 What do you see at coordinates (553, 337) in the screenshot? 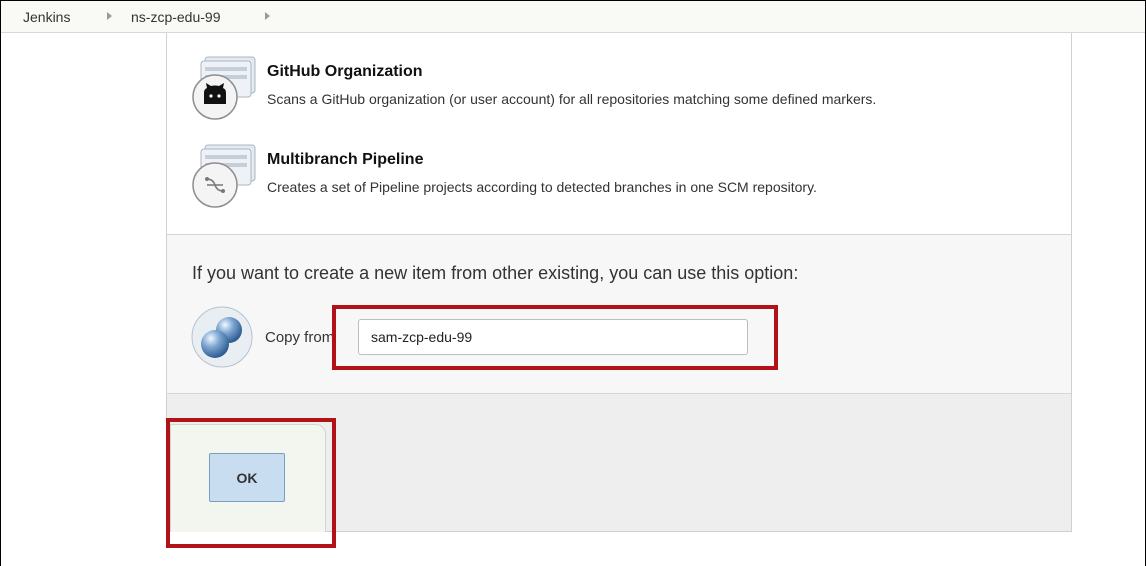
I see `copy-from-input` at bounding box center [553, 337].